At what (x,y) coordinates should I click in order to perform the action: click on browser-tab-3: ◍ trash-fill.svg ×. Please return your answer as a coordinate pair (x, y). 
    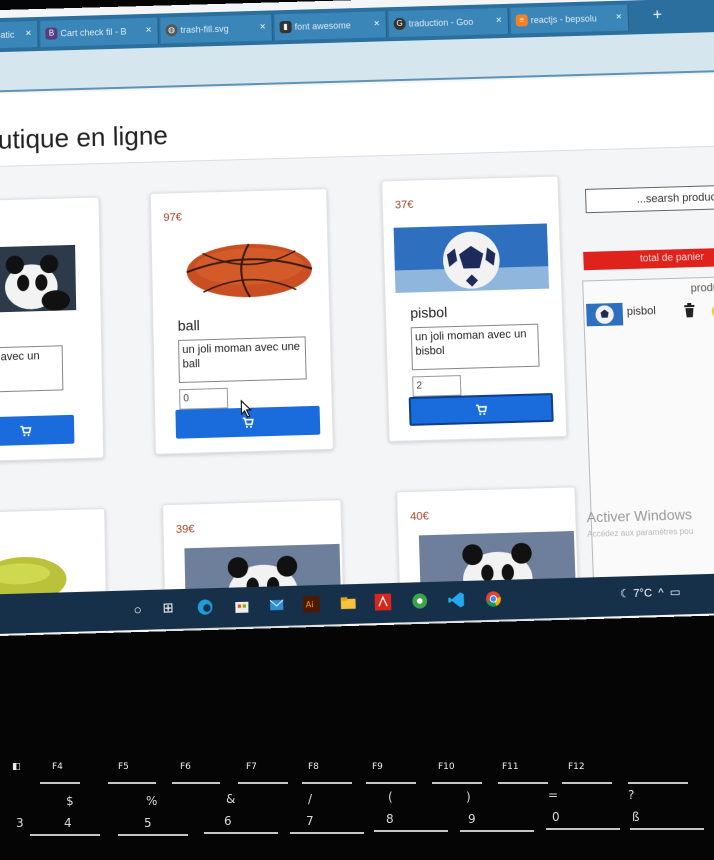
    Looking at the image, I should click on (216, 29).